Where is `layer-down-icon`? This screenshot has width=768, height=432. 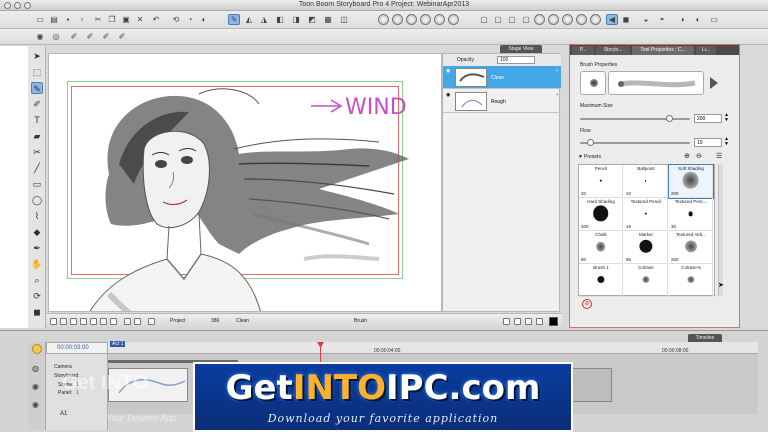
layer-down-icon is located at coordinates (539, 321).